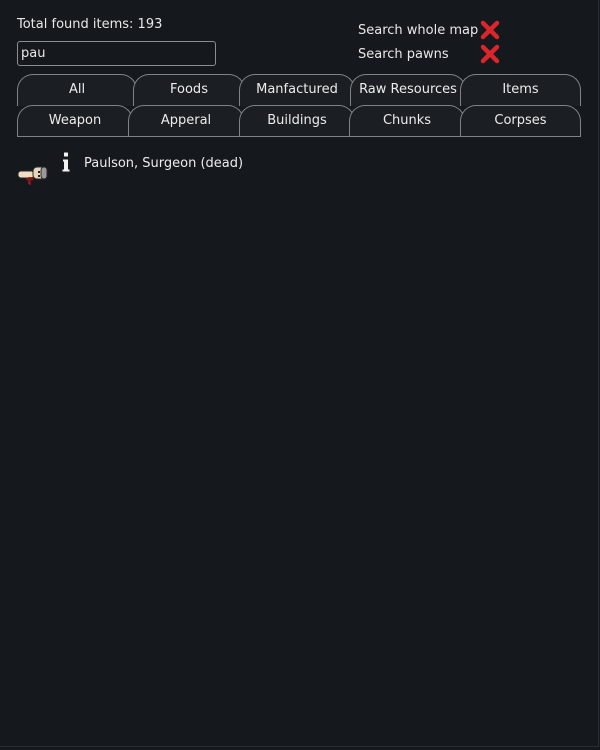 The image size is (600, 750). I want to click on tab-chunks: Chunks, so click(407, 121).